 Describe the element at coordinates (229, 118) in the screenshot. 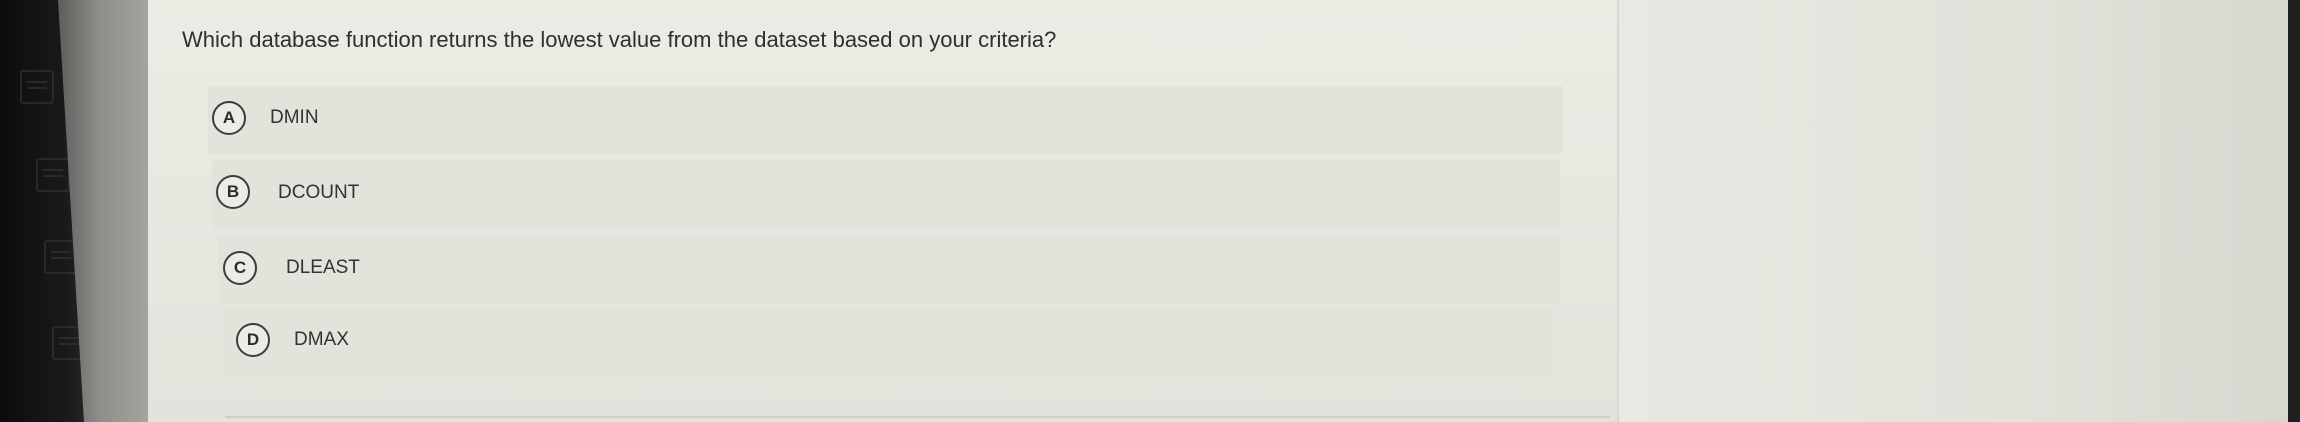

I see `option-letter-badge: A` at that location.